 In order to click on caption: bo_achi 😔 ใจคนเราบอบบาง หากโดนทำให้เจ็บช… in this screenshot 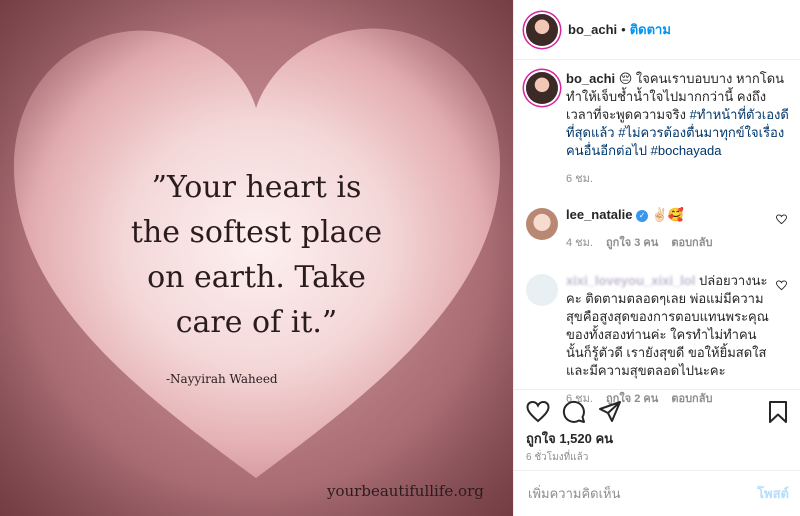, I will do `click(657, 129)`.